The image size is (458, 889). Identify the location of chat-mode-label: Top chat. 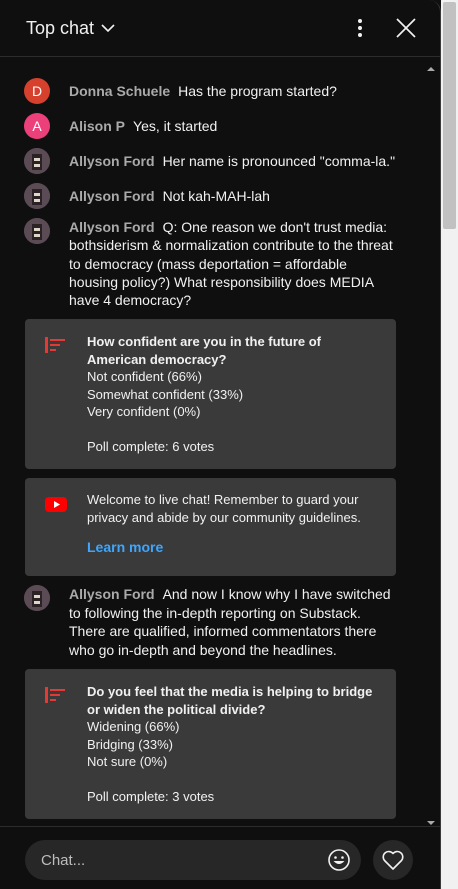
(60, 27).